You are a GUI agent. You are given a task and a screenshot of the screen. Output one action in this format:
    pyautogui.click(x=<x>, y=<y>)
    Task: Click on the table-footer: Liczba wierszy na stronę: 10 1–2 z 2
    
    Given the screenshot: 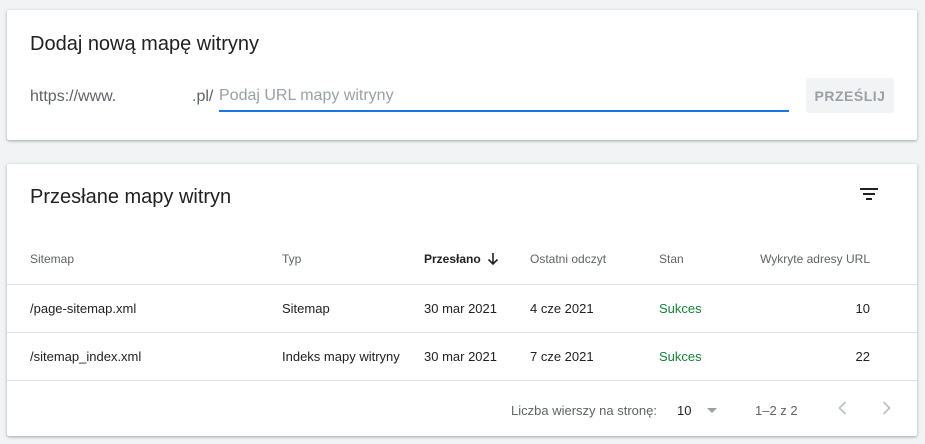 What is the action you would take?
    pyautogui.click(x=462, y=408)
    